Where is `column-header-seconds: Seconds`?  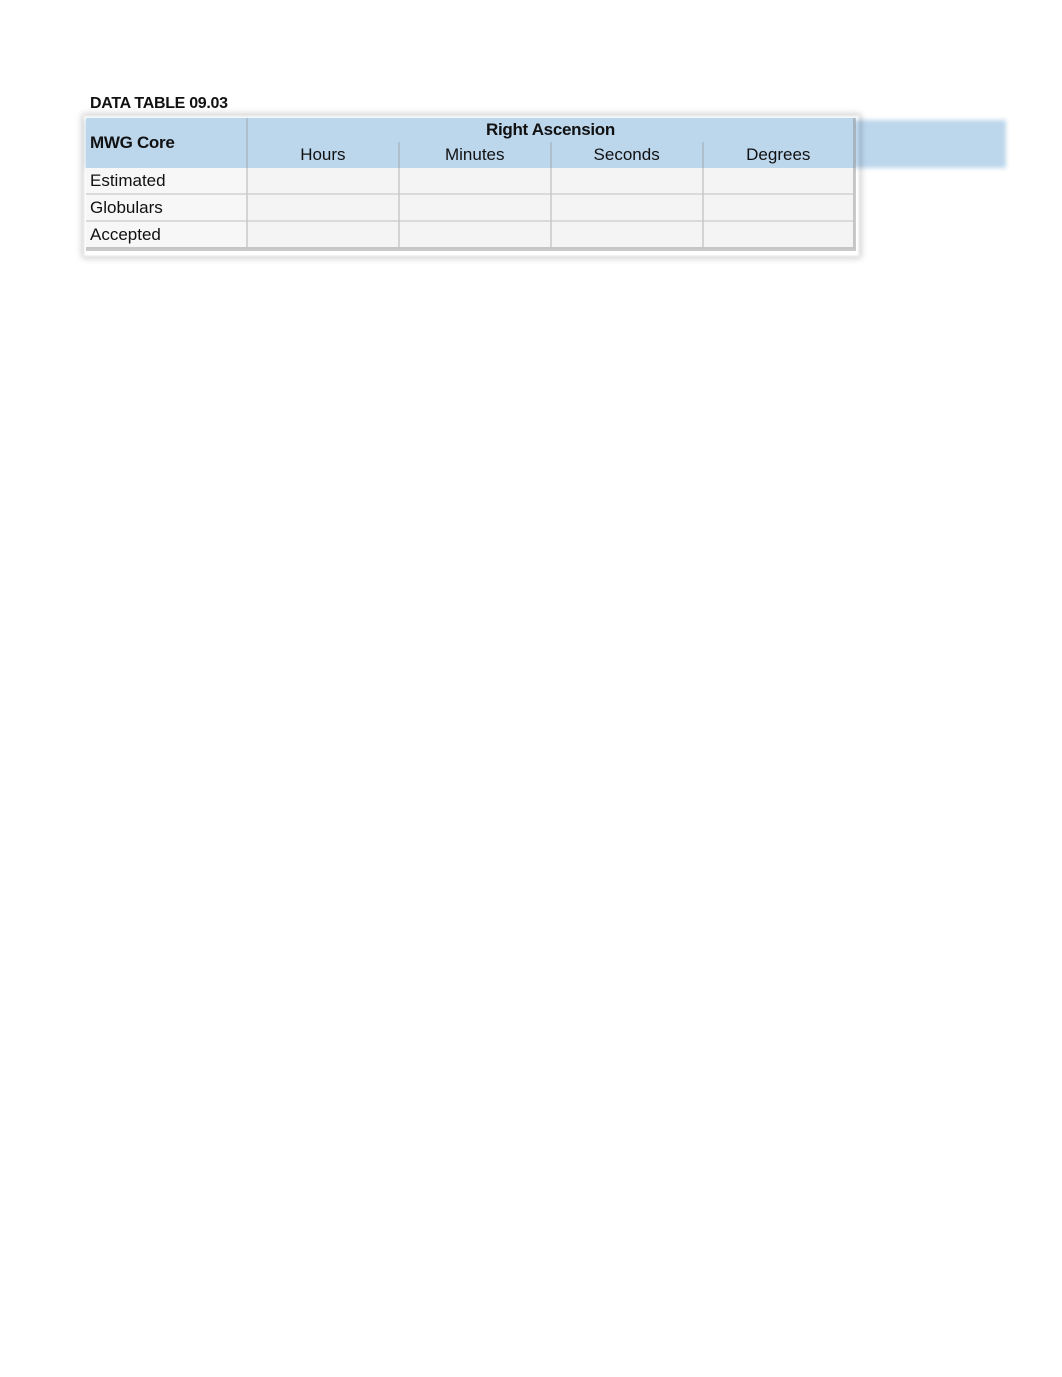
column-header-seconds: Seconds is located at coordinates (627, 155).